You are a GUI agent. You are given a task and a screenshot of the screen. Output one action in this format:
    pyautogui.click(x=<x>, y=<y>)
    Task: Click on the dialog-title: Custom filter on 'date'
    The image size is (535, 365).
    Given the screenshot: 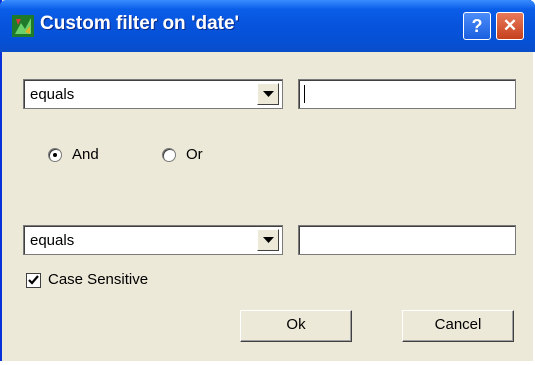 What is the action you would take?
    pyautogui.click(x=140, y=23)
    